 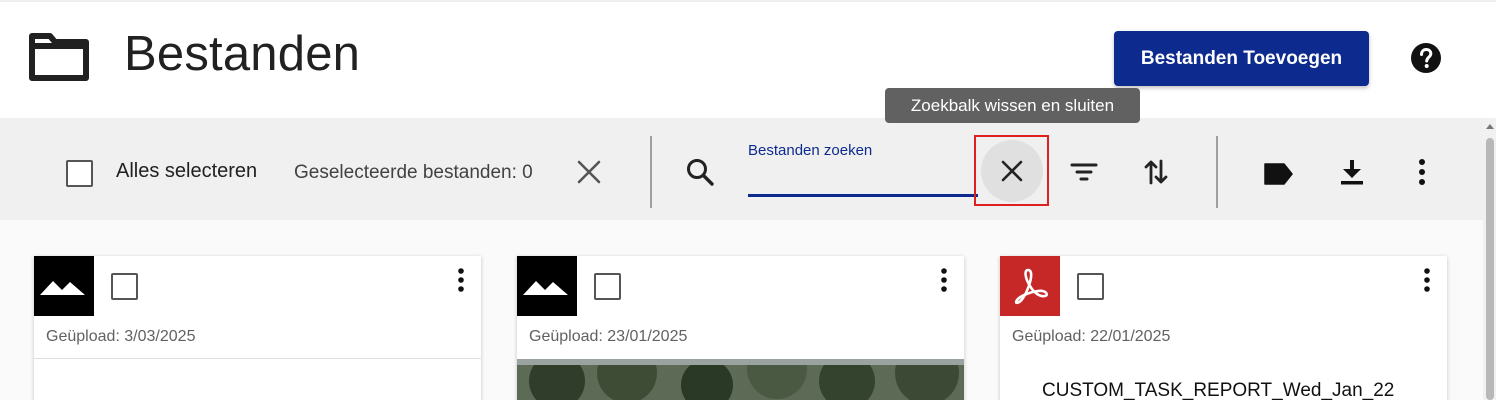 I want to click on pdf-icon, so click(x=1031, y=286).